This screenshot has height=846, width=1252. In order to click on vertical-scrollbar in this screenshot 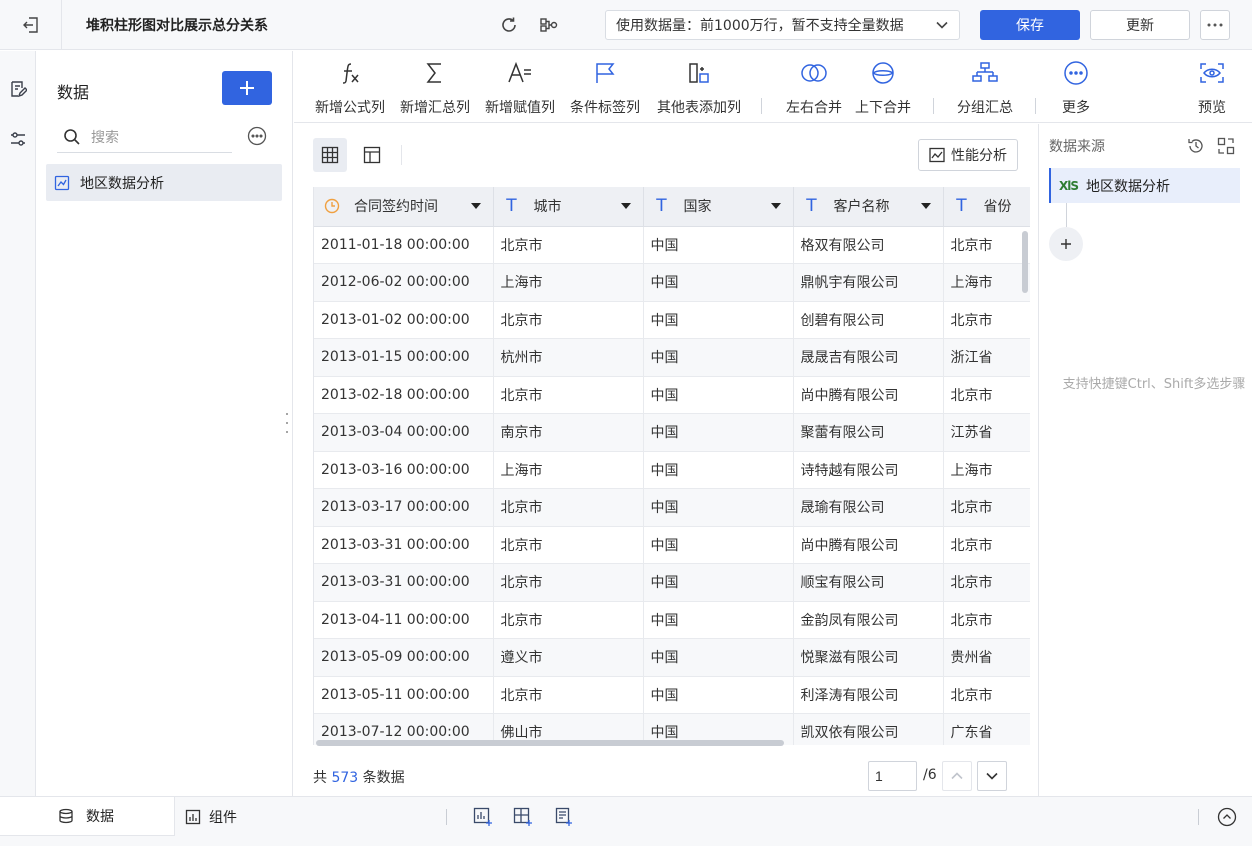, I will do `click(1025, 262)`.